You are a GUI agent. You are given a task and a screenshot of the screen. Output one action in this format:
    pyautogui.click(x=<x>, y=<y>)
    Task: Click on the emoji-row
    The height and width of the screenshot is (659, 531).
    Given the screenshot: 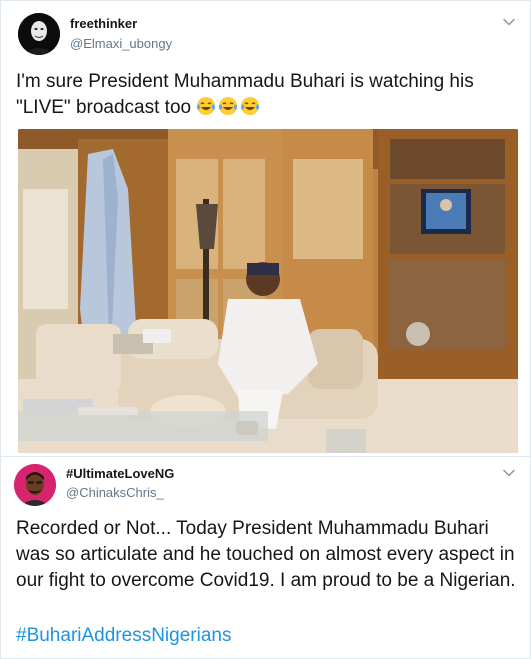 What is the action you would take?
    pyautogui.click(x=229, y=107)
    